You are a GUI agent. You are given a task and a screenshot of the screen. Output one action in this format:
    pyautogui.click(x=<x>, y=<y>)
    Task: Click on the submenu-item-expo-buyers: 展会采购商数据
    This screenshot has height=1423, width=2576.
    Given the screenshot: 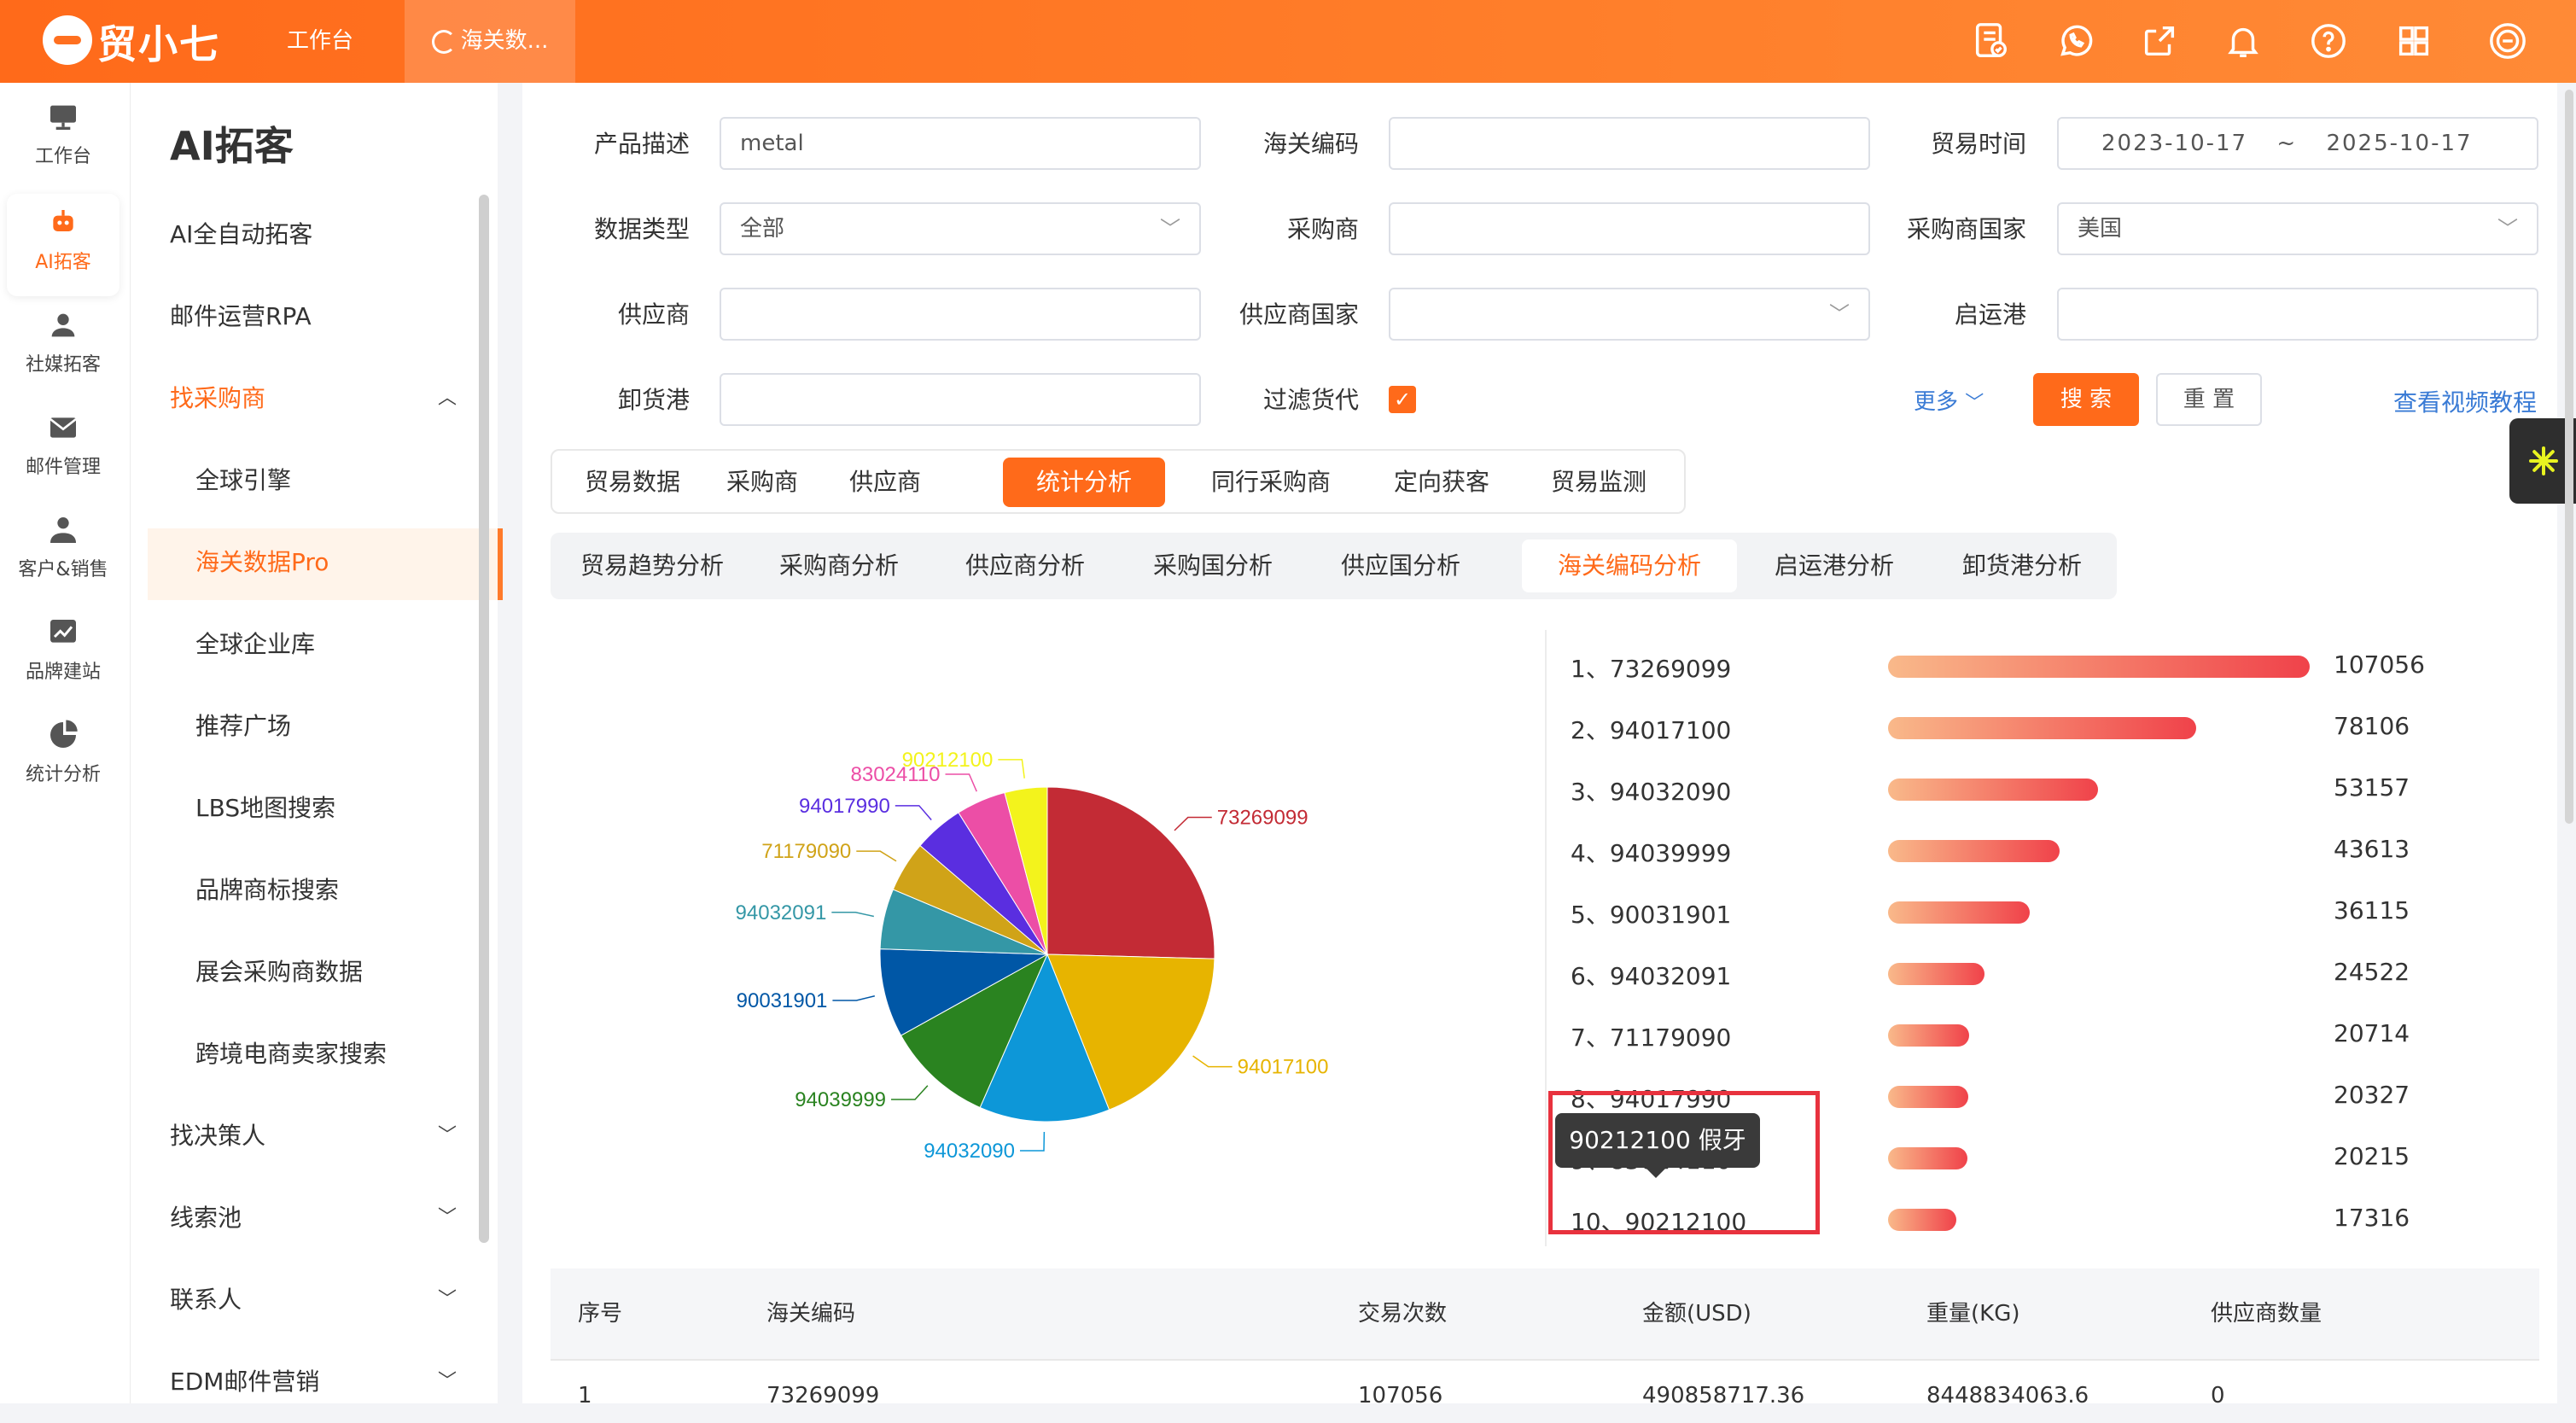 What is the action you would take?
    pyautogui.click(x=349, y=972)
    